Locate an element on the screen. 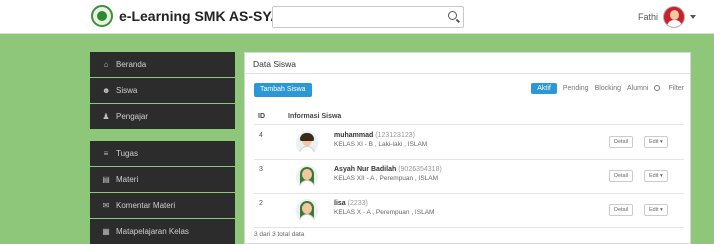 The height and width of the screenshot is (244, 714). filter-alumni-button: Alumni is located at coordinates (637, 88).